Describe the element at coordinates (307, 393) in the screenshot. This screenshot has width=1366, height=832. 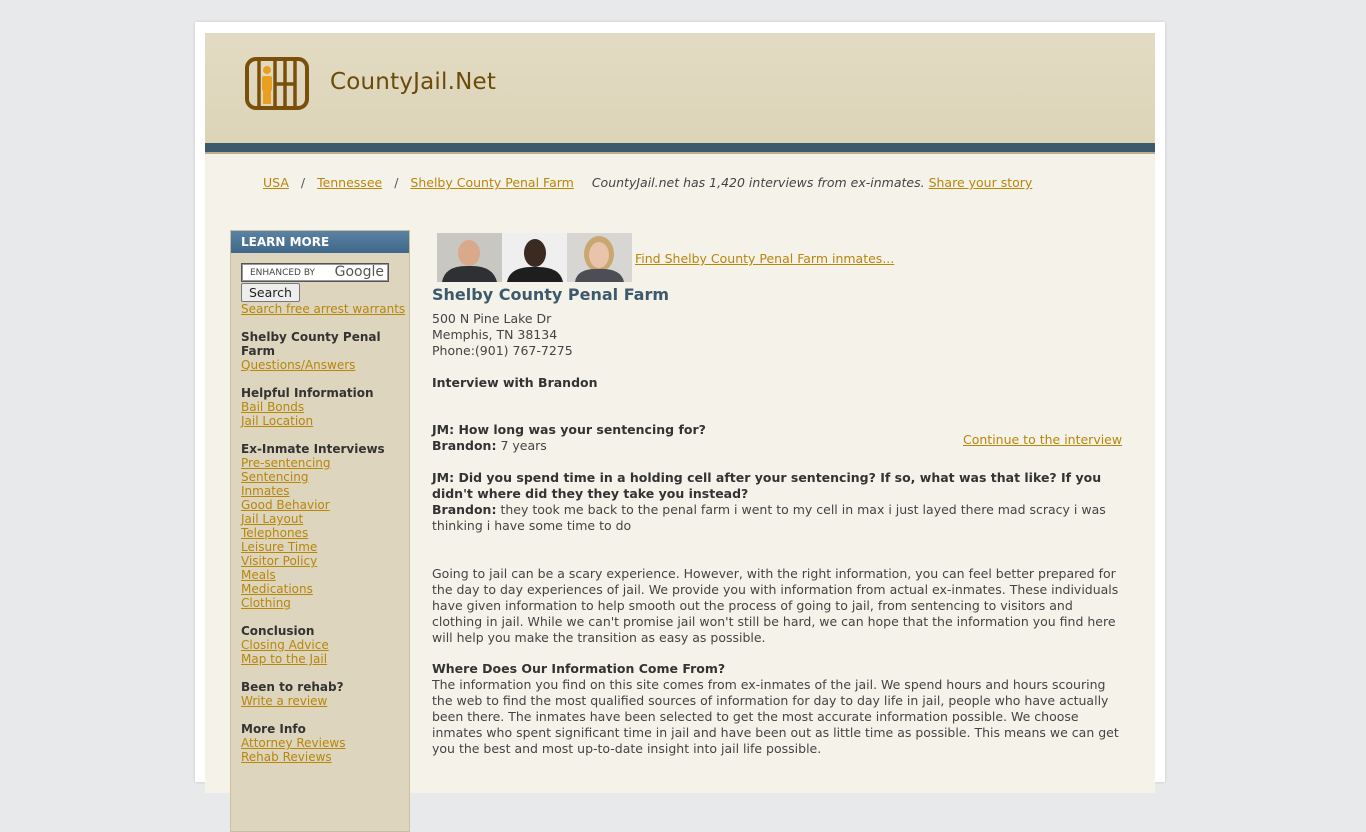
I see `sidebar-section-title: Helpful Information` at that location.